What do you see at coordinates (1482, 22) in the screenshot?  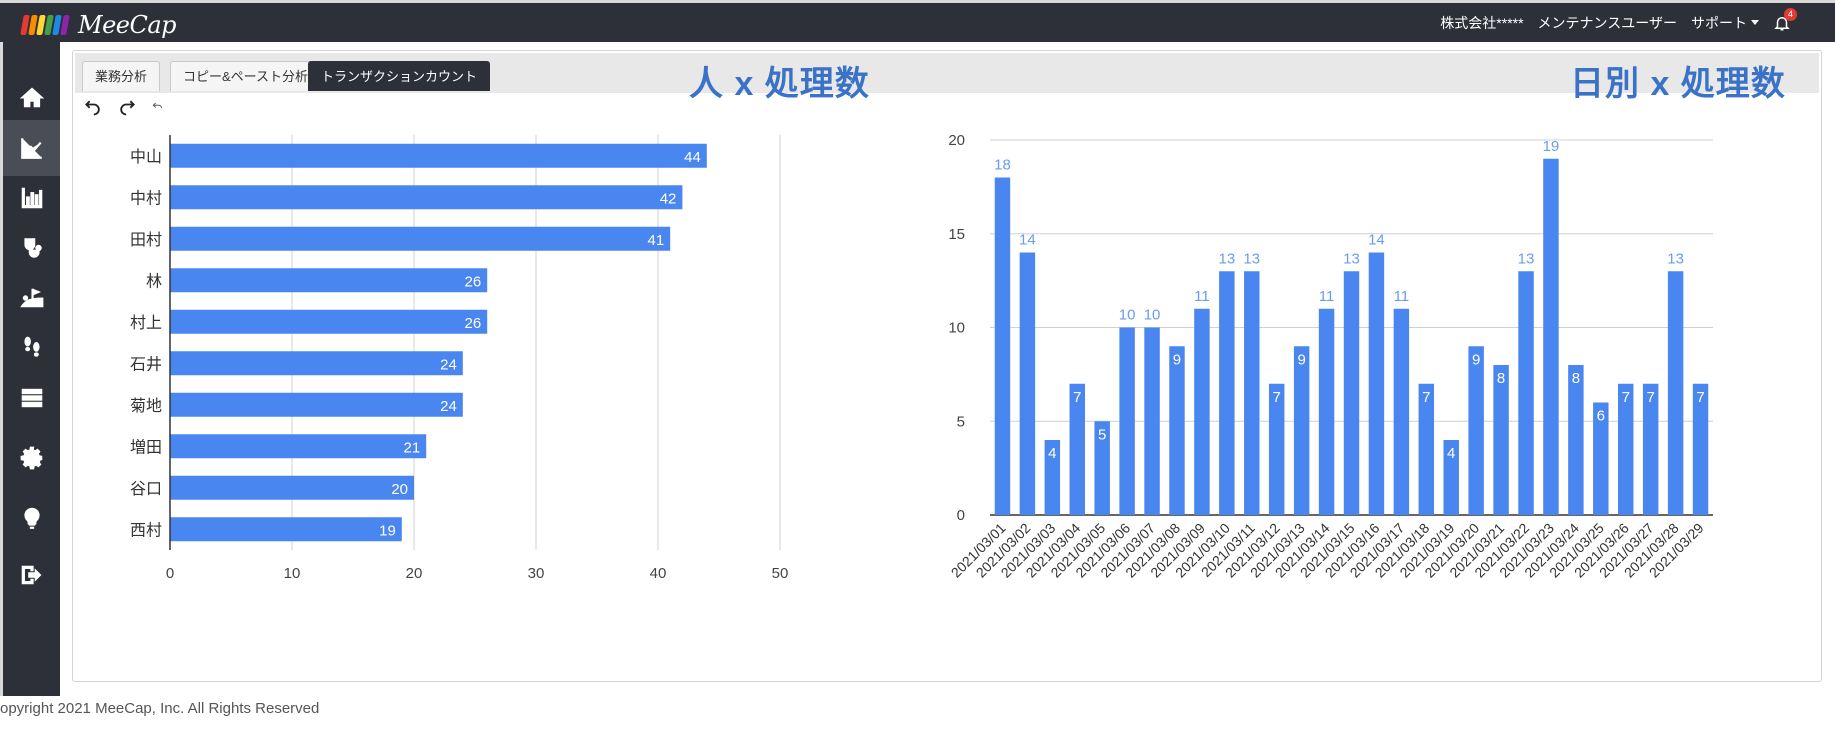 I see `company-name: 株式会社*****` at bounding box center [1482, 22].